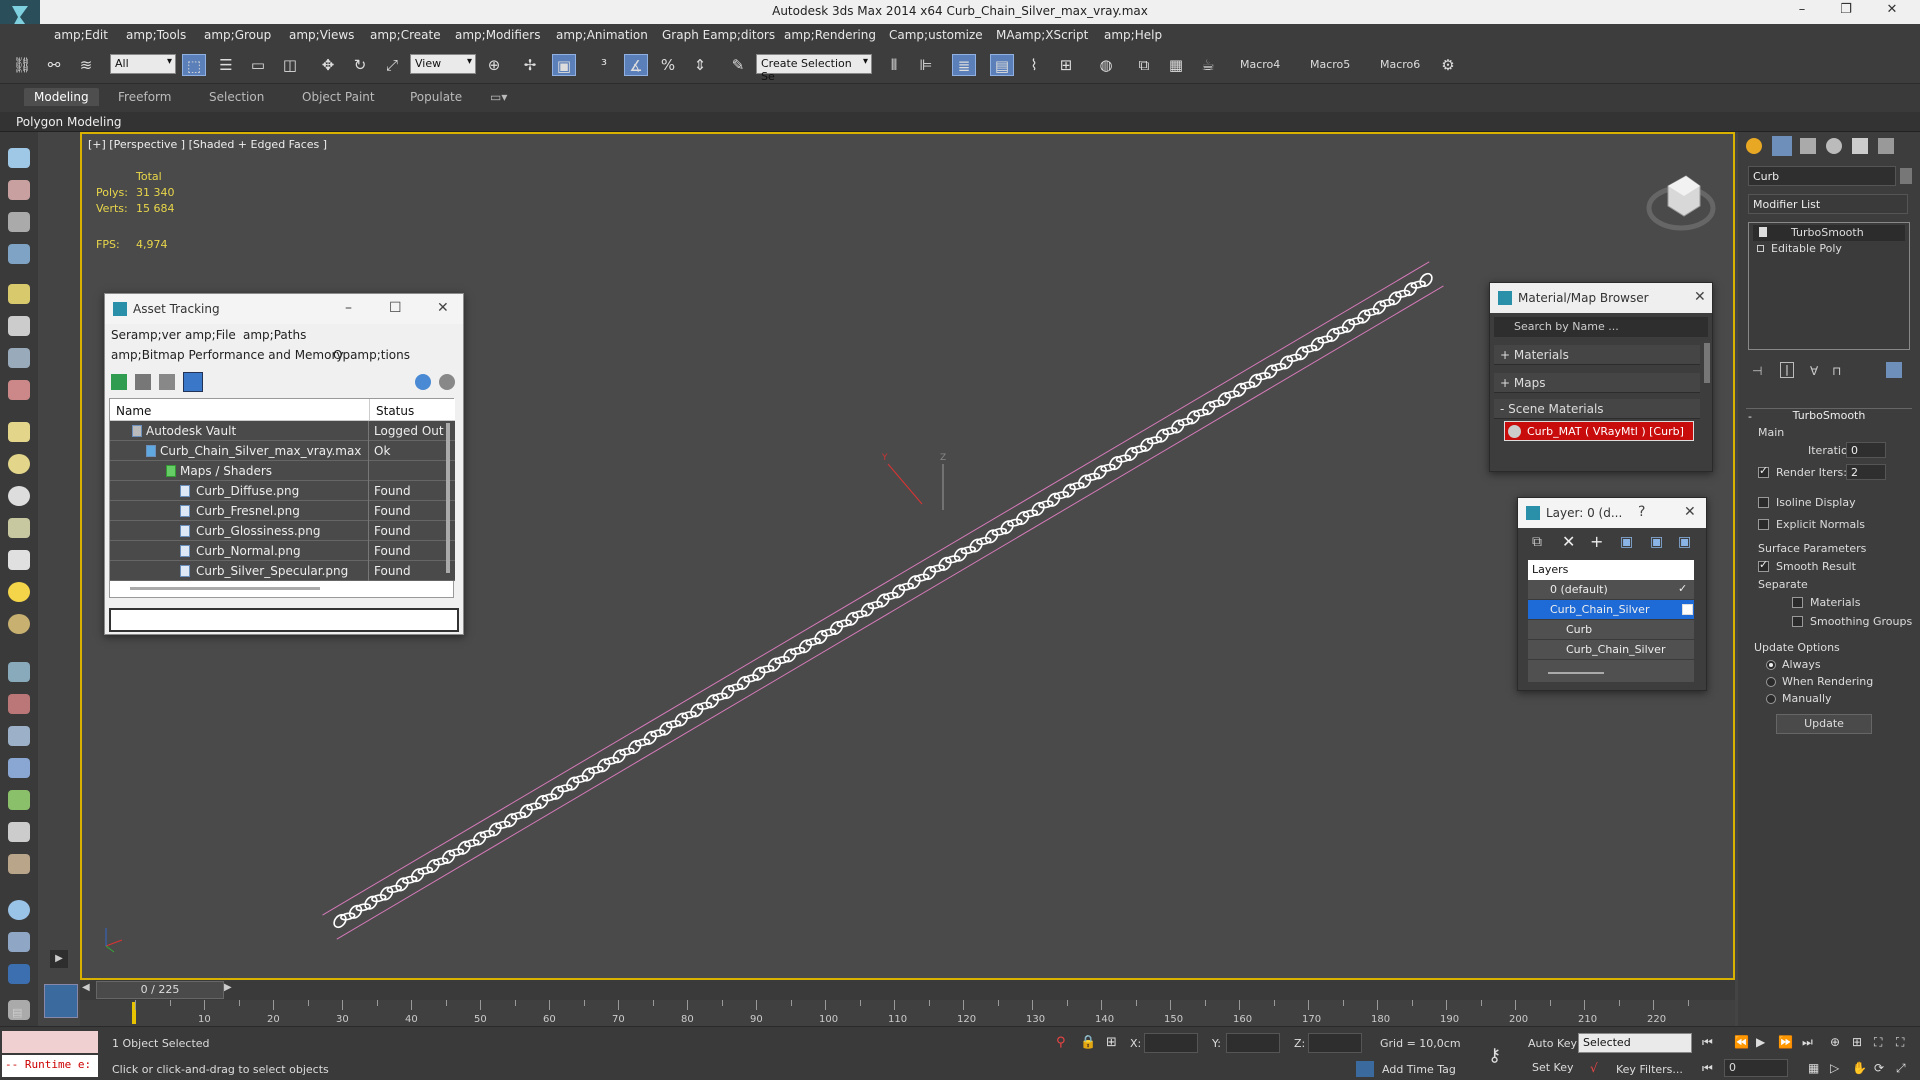  Describe the element at coordinates (144, 97) in the screenshot. I see `tab-freeform: Freeform` at that location.